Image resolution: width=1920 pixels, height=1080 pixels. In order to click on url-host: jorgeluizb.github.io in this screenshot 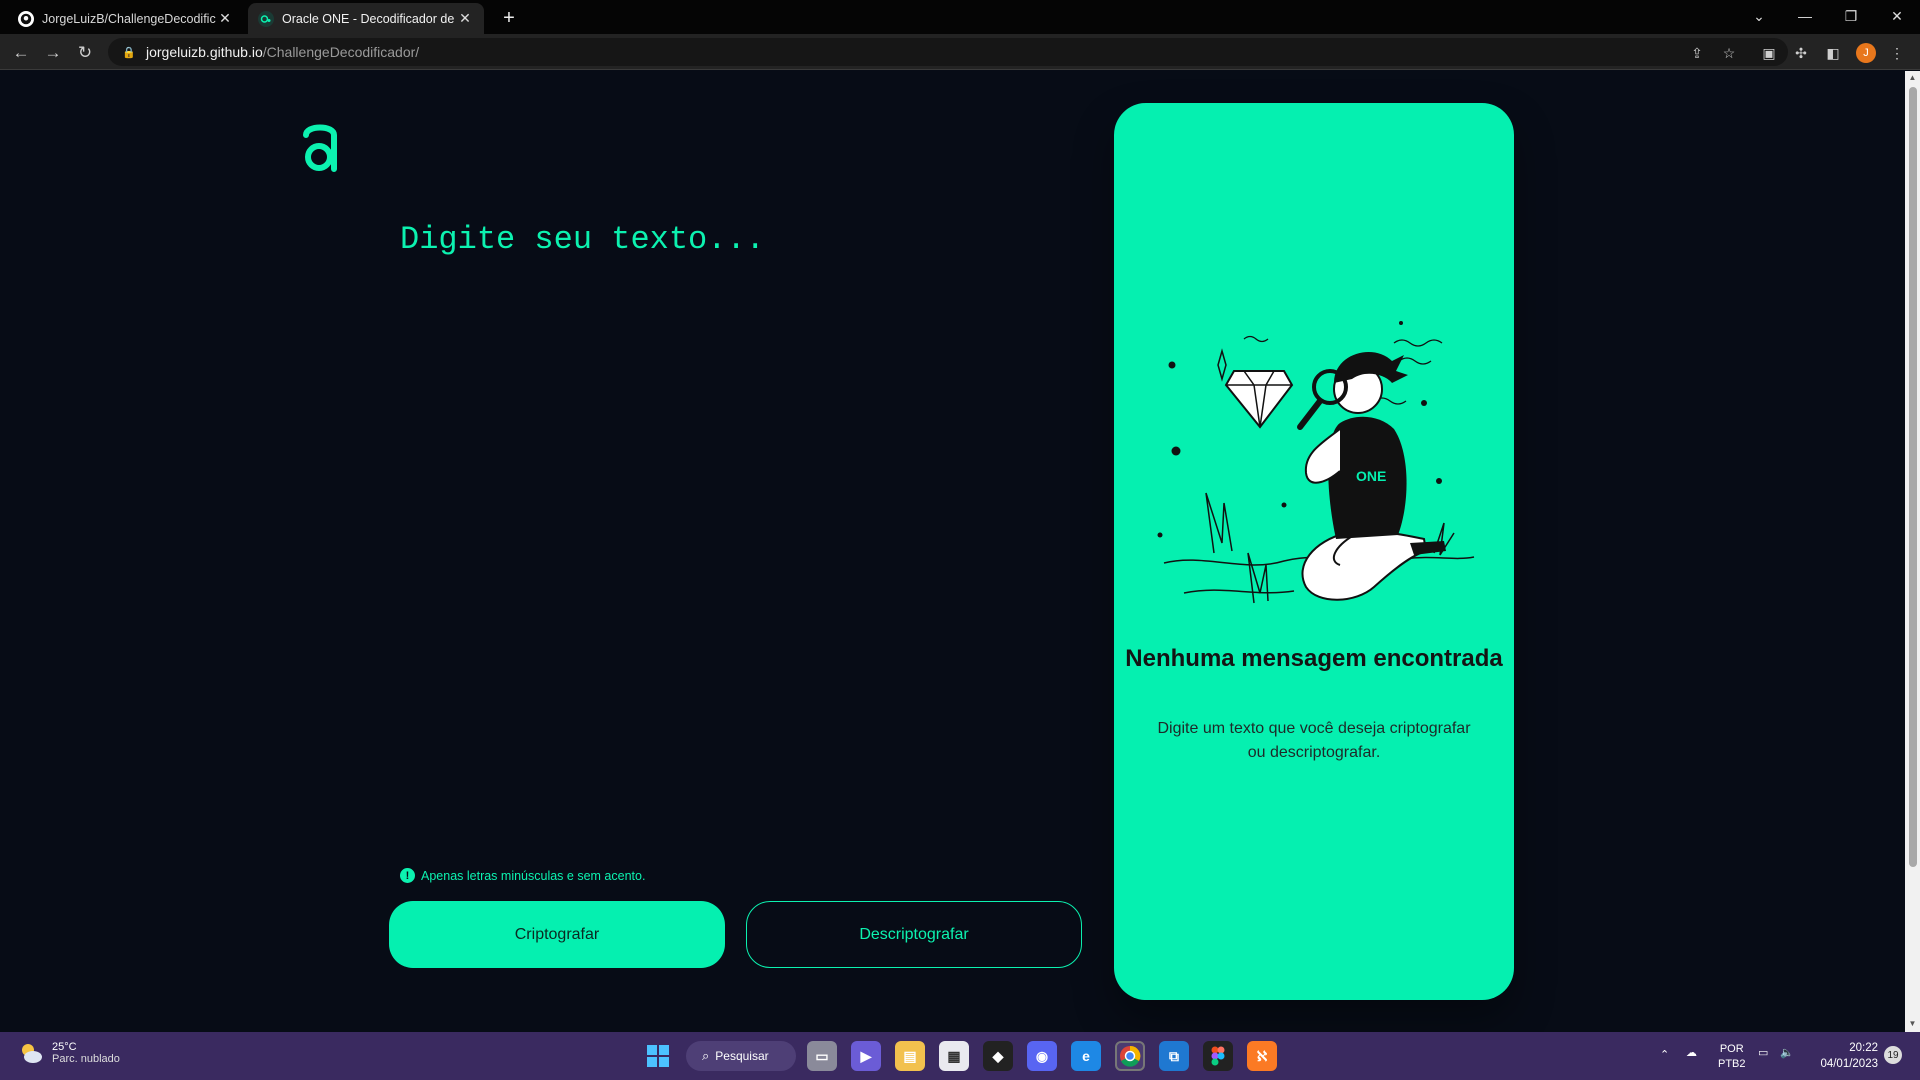, I will do `click(204, 52)`.